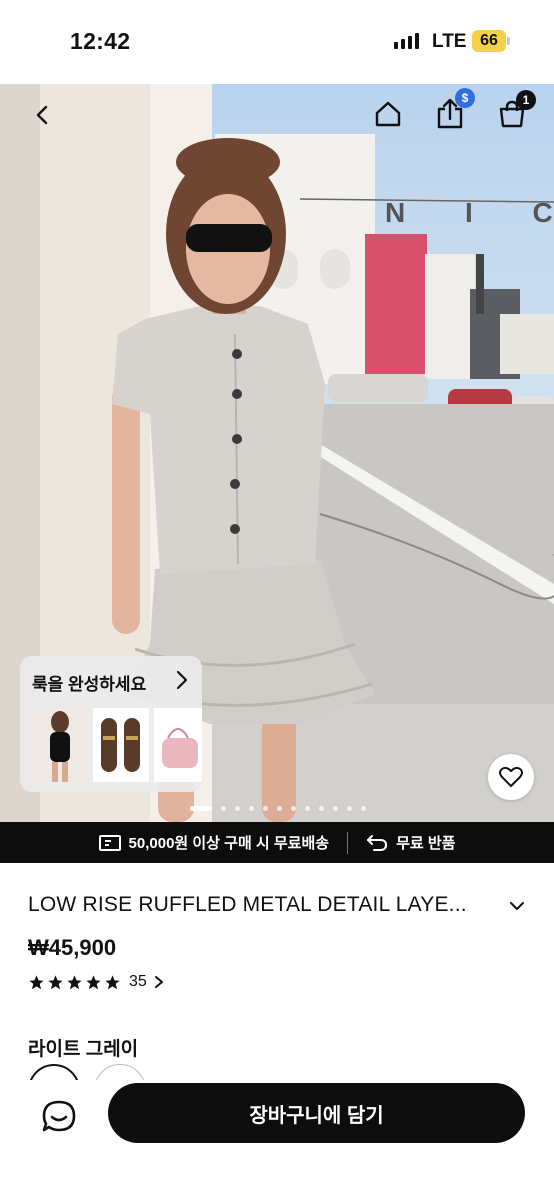 Image resolution: width=554 pixels, height=1200 pixels. I want to click on return-icon, so click(377, 842).